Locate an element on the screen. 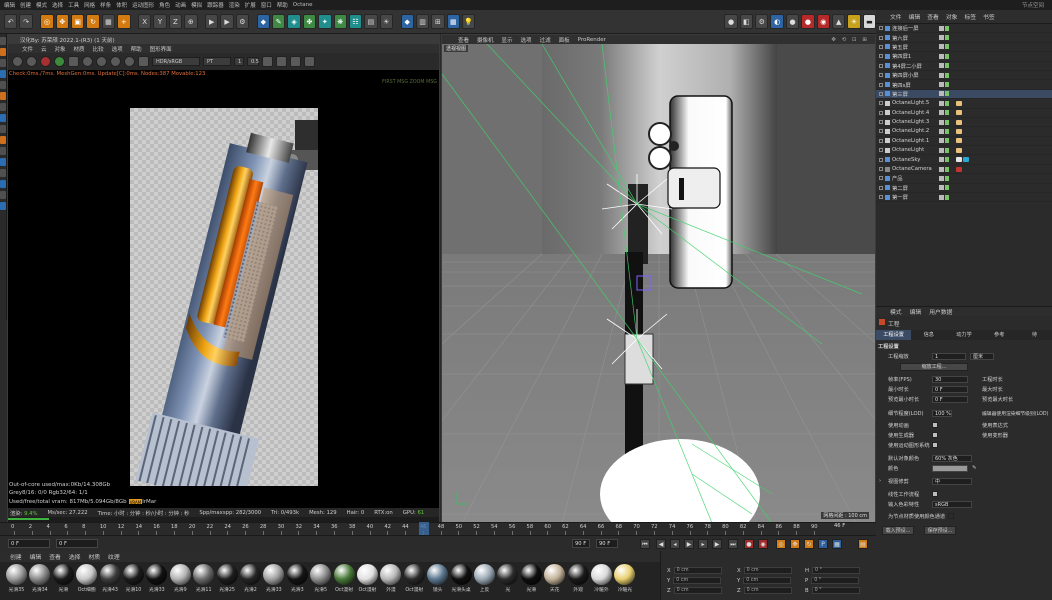 This screenshot has height=600, width=1052. pos-z-field: 0 cm is located at coordinates (697, 590).